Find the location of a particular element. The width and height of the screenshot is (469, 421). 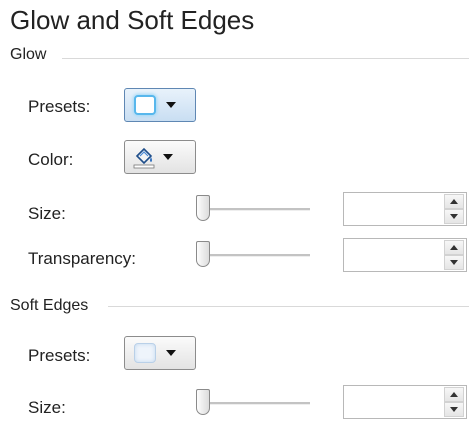

glow-size-slider-thumb is located at coordinates (203, 208).